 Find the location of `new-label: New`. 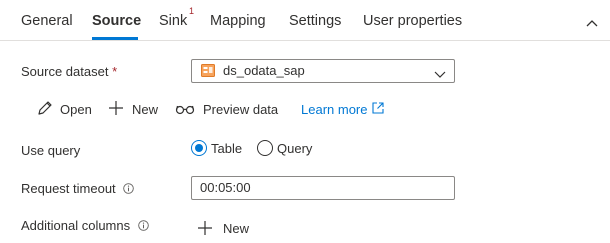

new-label: New is located at coordinates (145, 109).